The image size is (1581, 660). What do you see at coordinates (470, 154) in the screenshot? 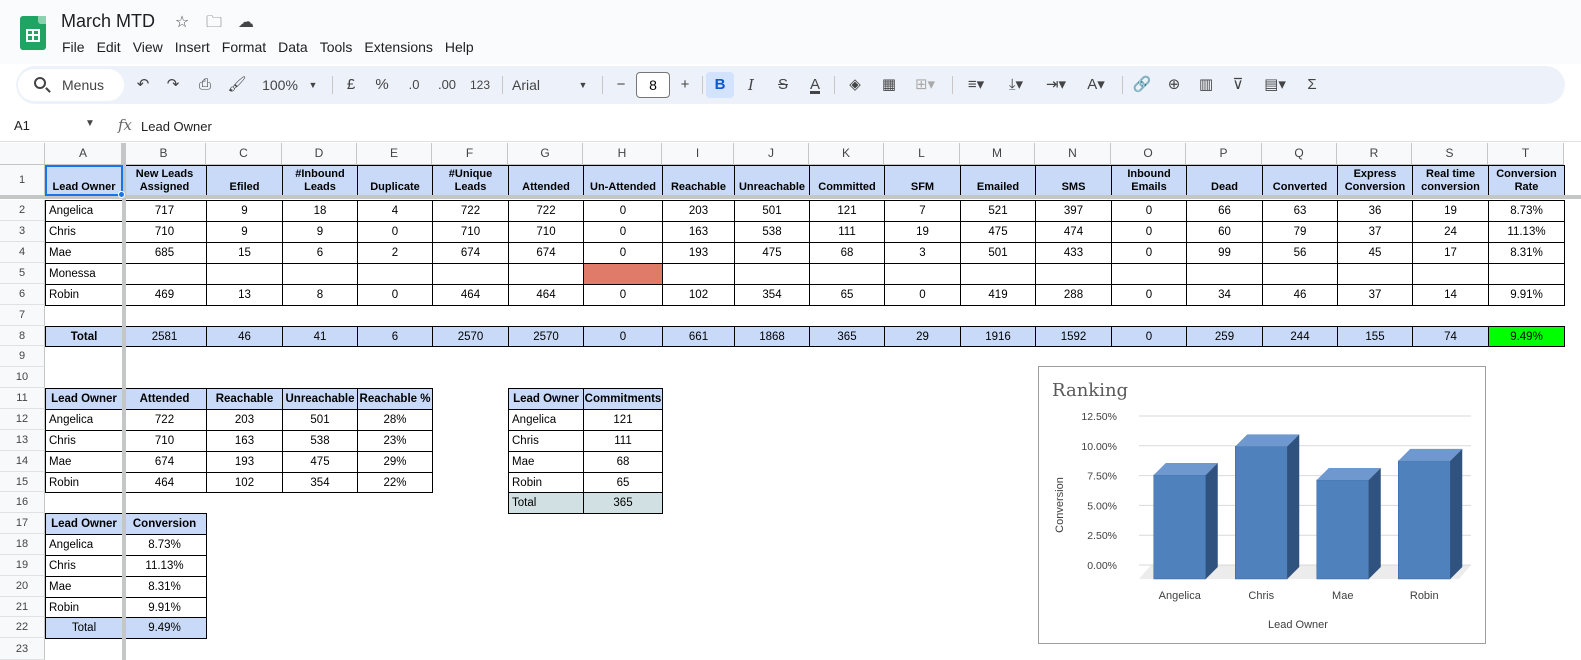
I see `column-header-f: F` at bounding box center [470, 154].